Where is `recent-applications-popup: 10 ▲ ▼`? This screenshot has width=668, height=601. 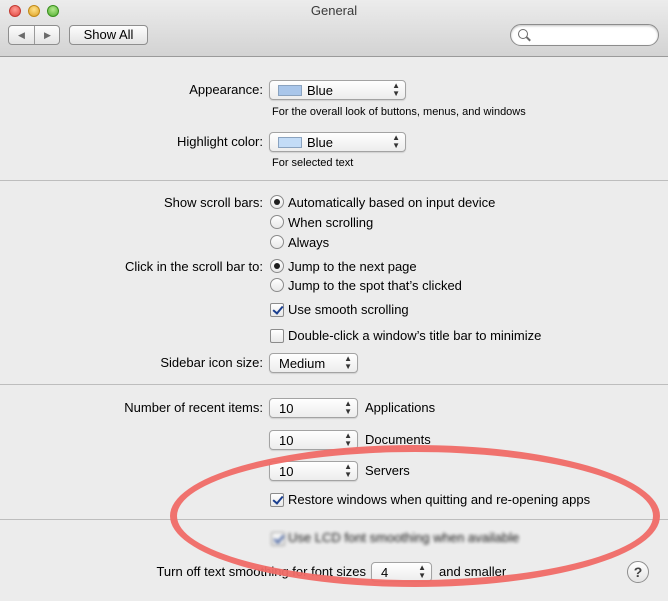 recent-applications-popup: 10 ▲ ▼ is located at coordinates (313, 408).